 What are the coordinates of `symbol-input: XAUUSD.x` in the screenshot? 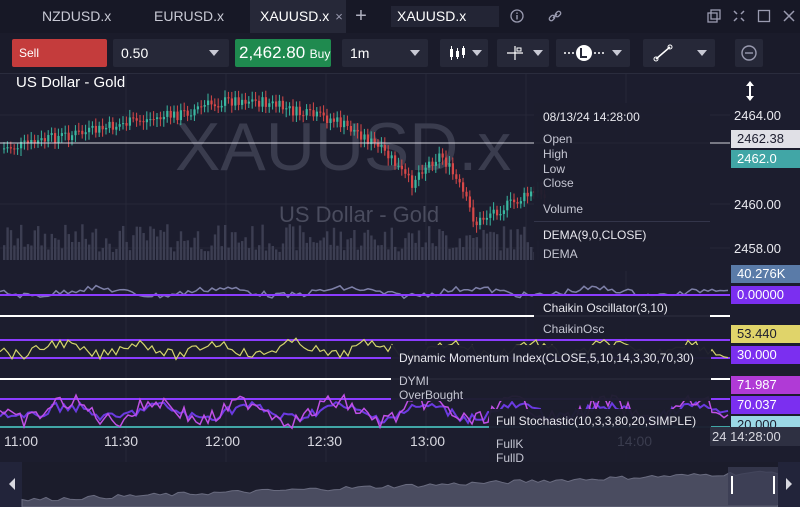 It's located at (445, 16).